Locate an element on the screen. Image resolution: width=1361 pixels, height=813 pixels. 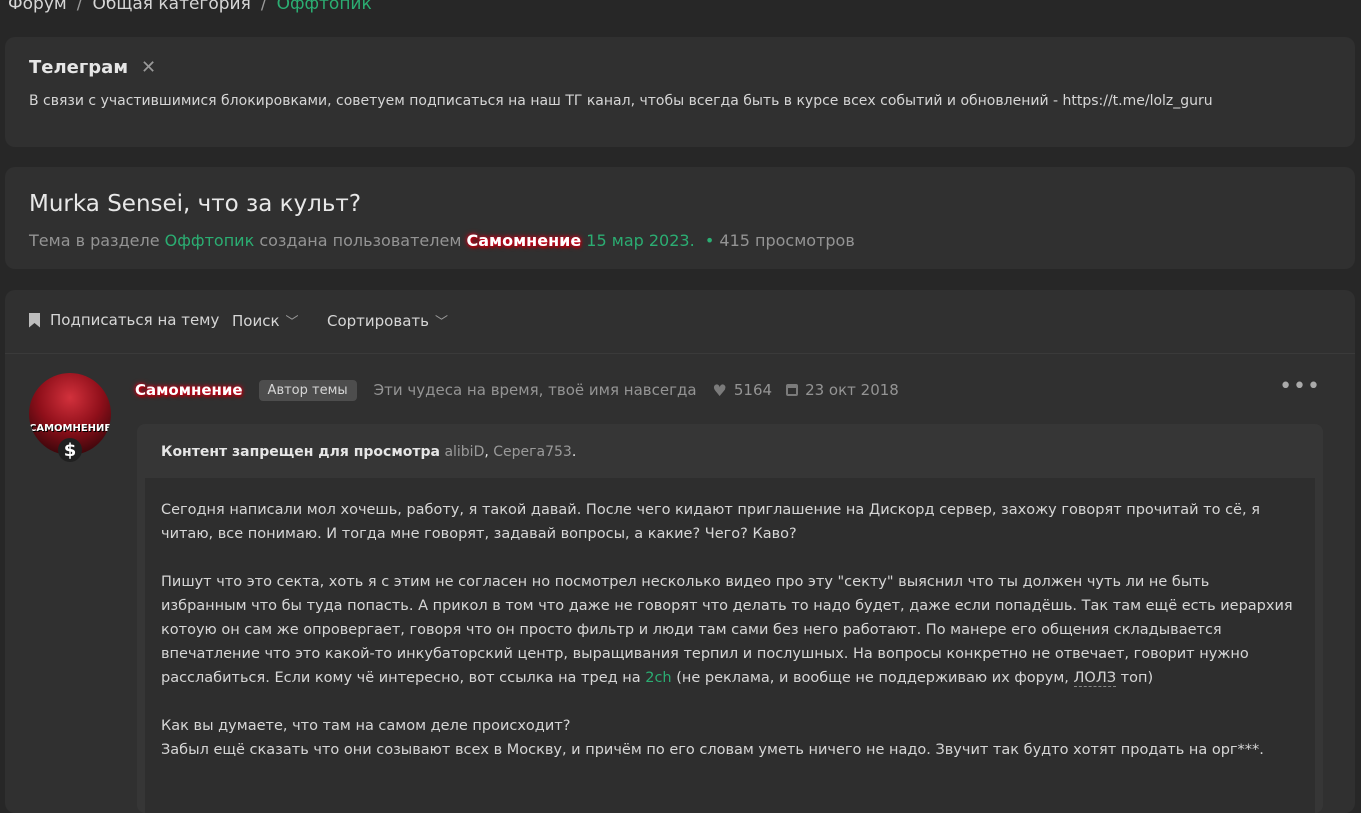
thread-views: 415 просмотров is located at coordinates (787, 240).